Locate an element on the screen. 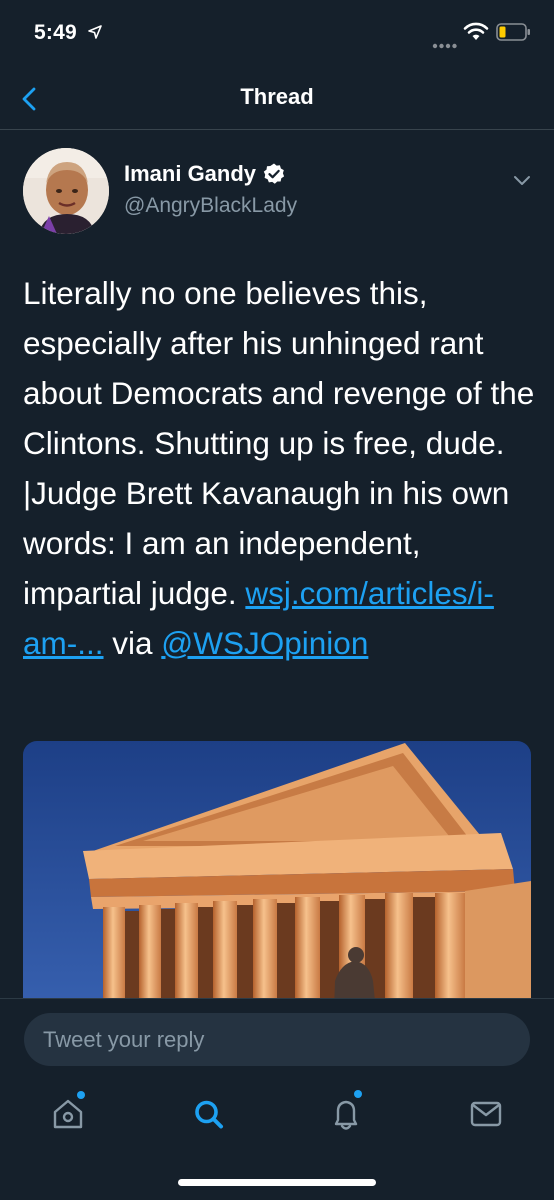 The height and width of the screenshot is (1200, 554). tab-notifications is located at coordinates (346, 1114).